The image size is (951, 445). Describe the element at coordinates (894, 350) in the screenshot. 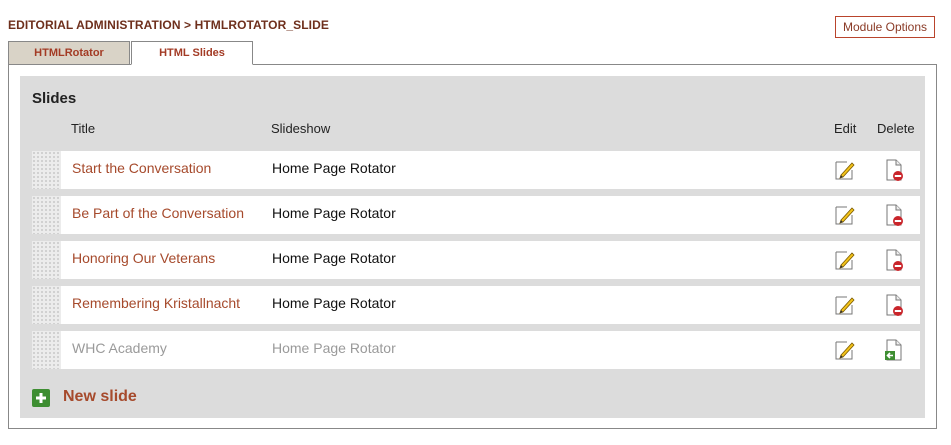

I see `page-restore-icon` at that location.